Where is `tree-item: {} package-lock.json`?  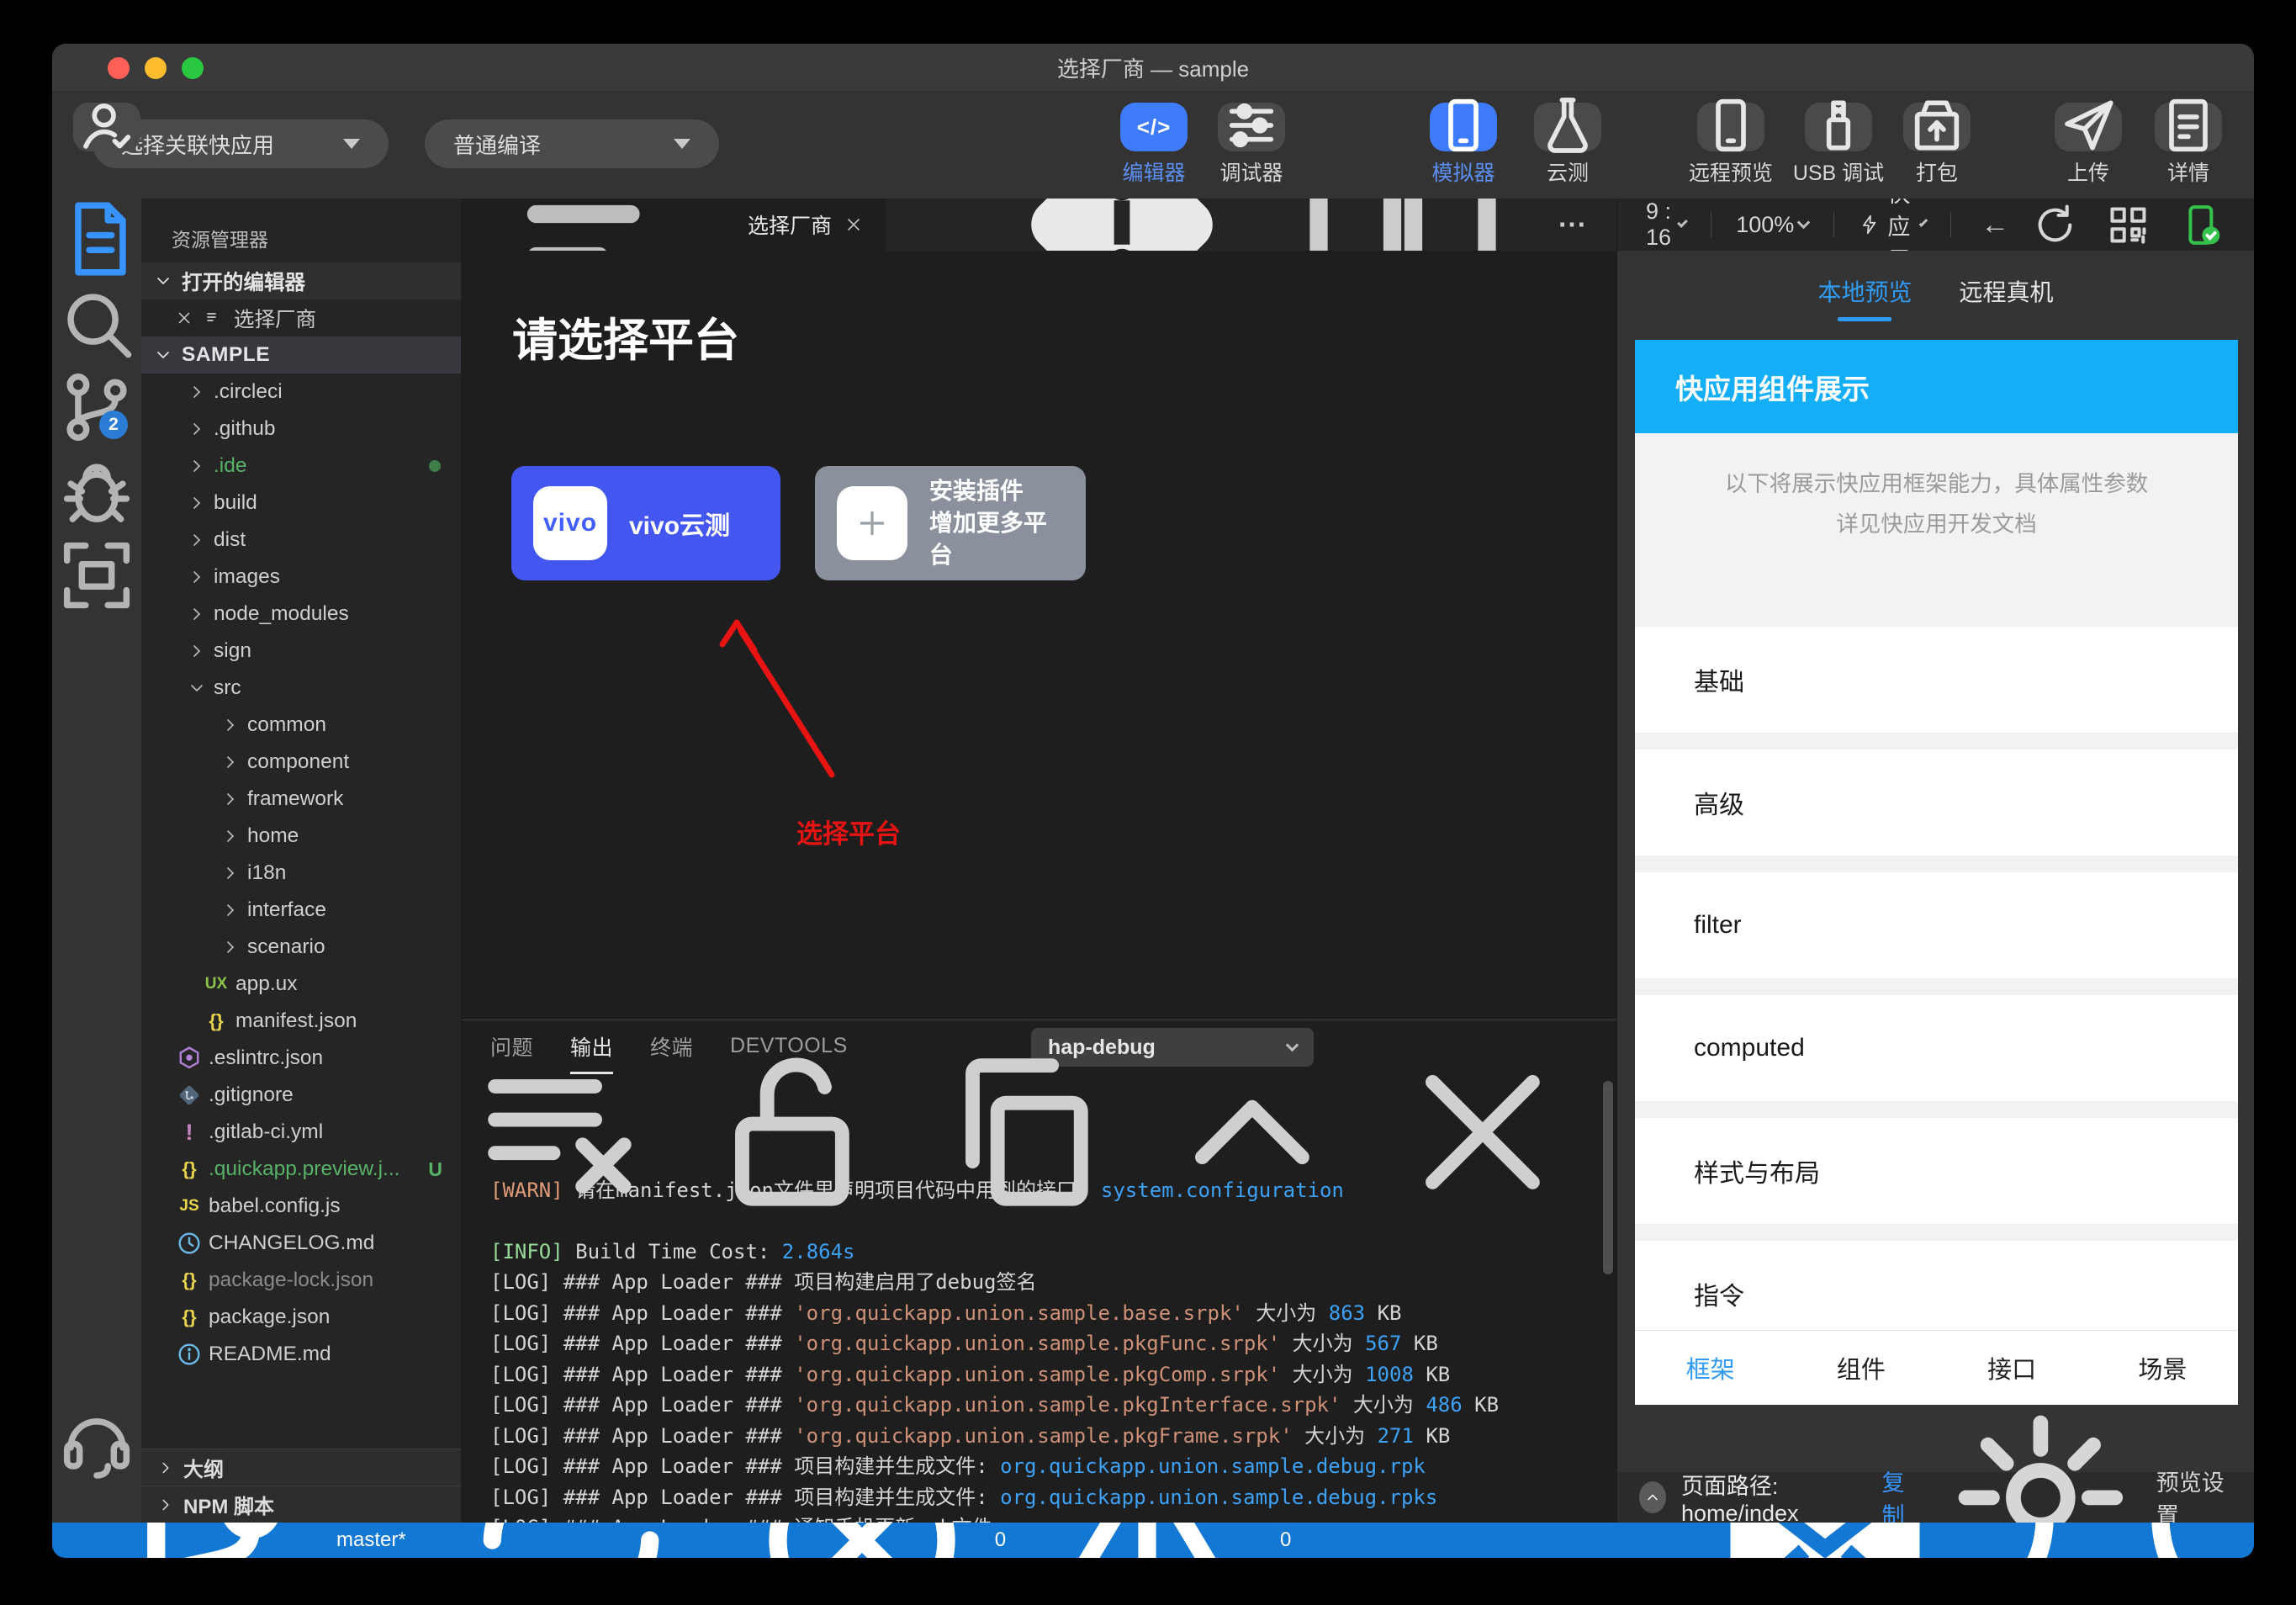
tree-item: {} package-lock.json is located at coordinates (301, 1280).